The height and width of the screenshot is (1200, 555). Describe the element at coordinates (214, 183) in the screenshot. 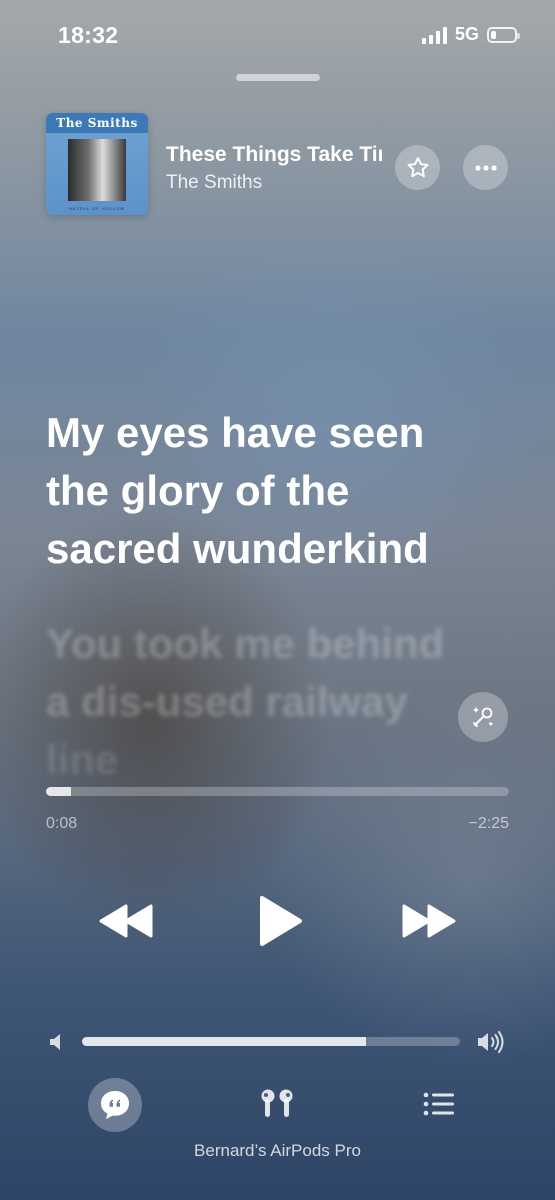

I see `artist-name: The Smiths` at that location.